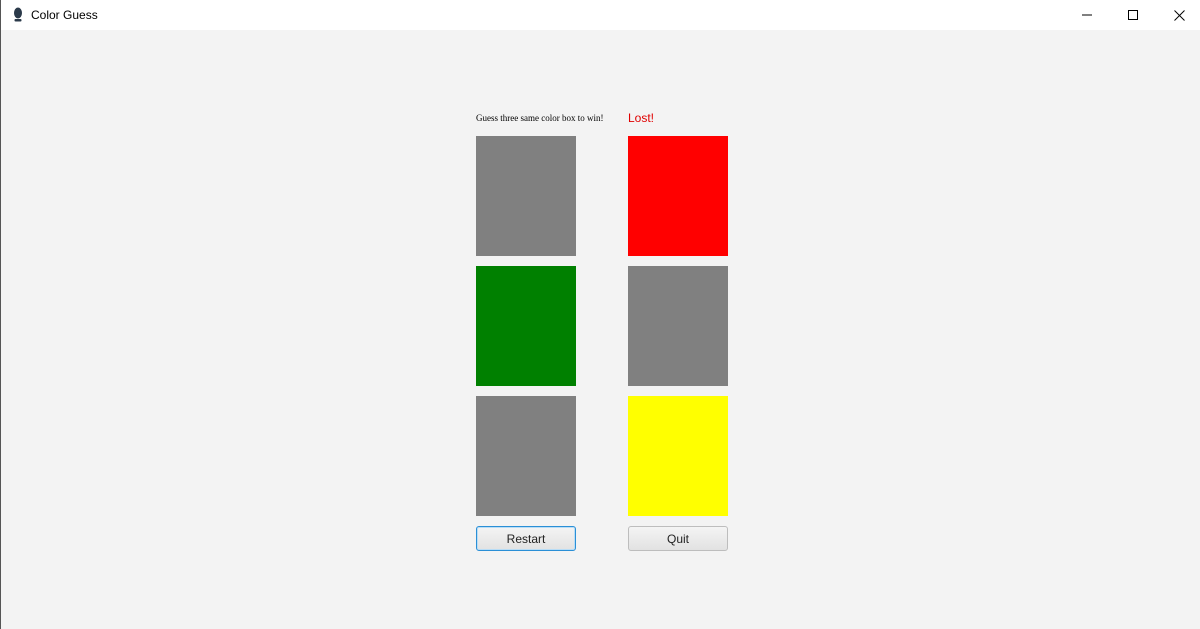  I want to click on maximize-button, so click(1133, 15).